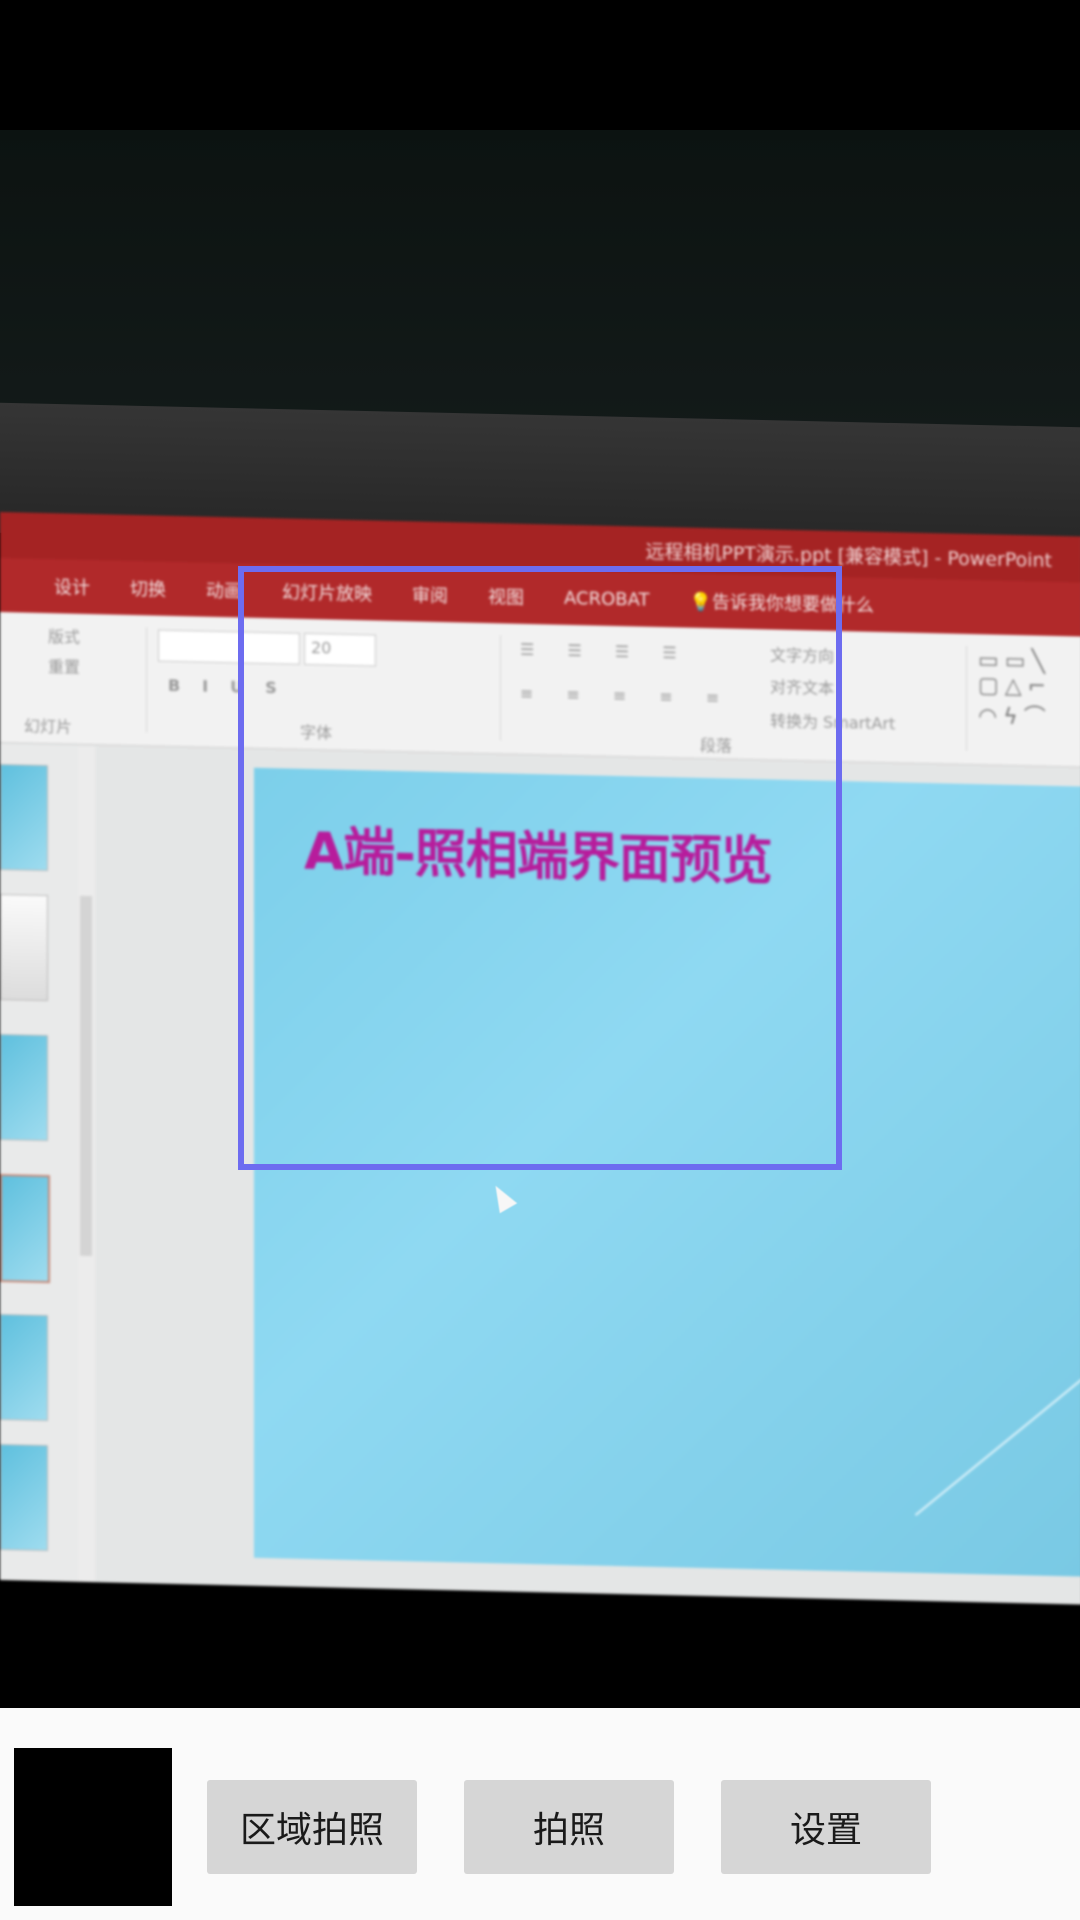  I want to click on tab-animations: 动画, so click(224, 591).